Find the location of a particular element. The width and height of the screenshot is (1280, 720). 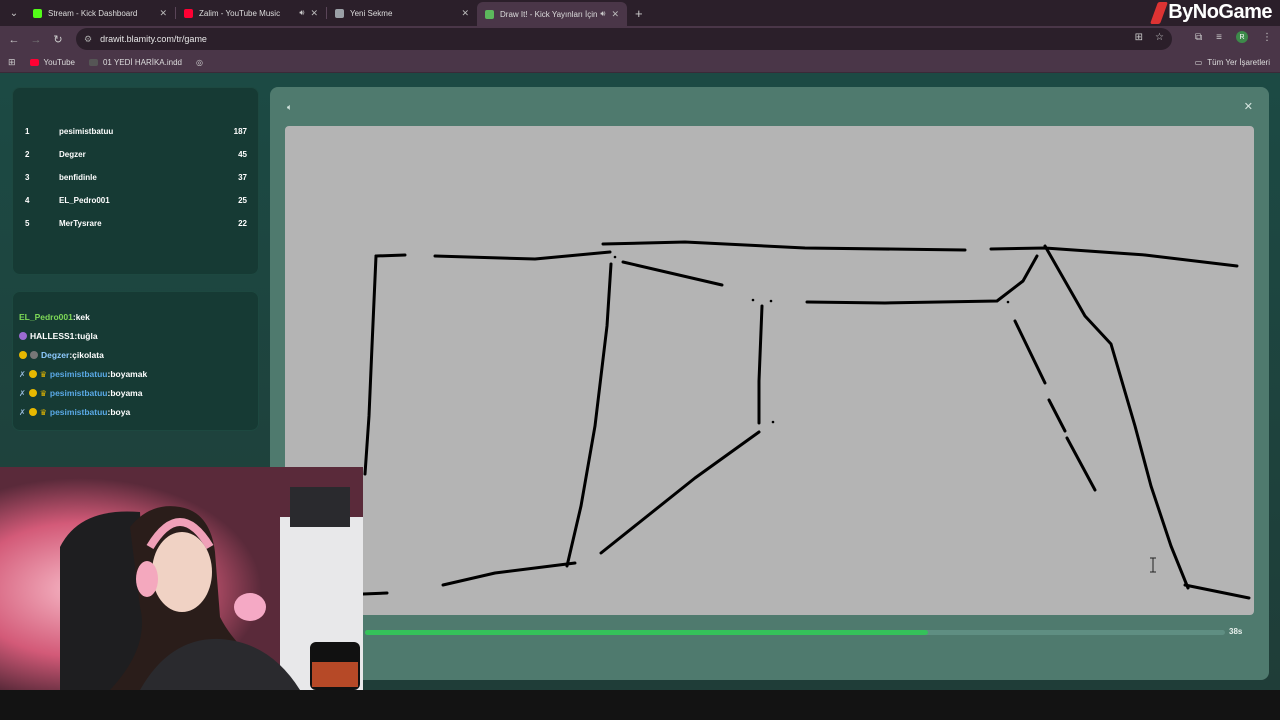

tab-0: Stream - Kick Dashboard ✕ is located at coordinates (100, 13).